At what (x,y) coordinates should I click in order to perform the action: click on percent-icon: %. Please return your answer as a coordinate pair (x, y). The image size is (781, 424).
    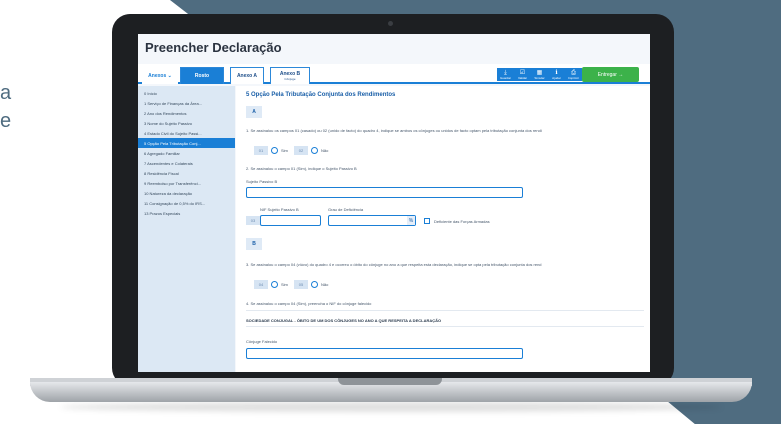
    Looking at the image, I should click on (411, 220).